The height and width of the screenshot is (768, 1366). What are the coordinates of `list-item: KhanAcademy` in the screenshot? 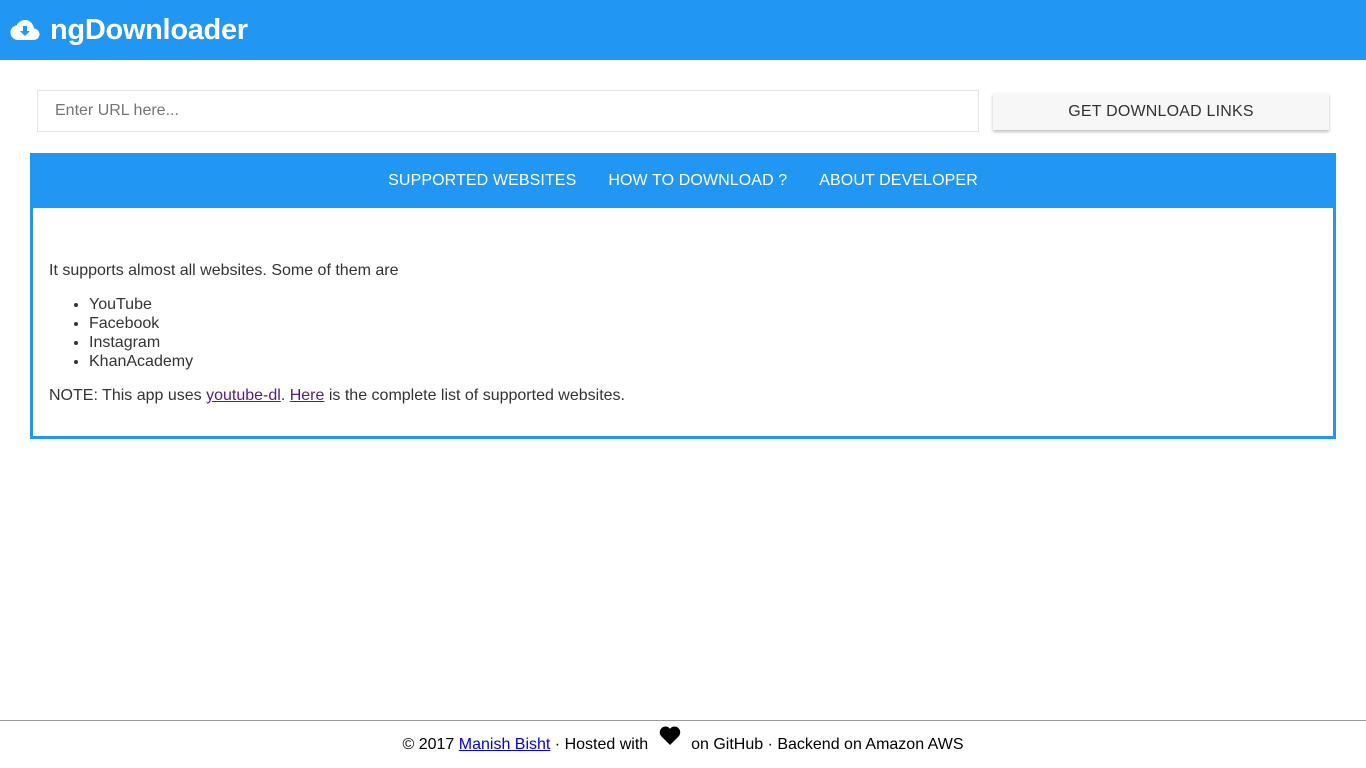 It's located at (704, 361).